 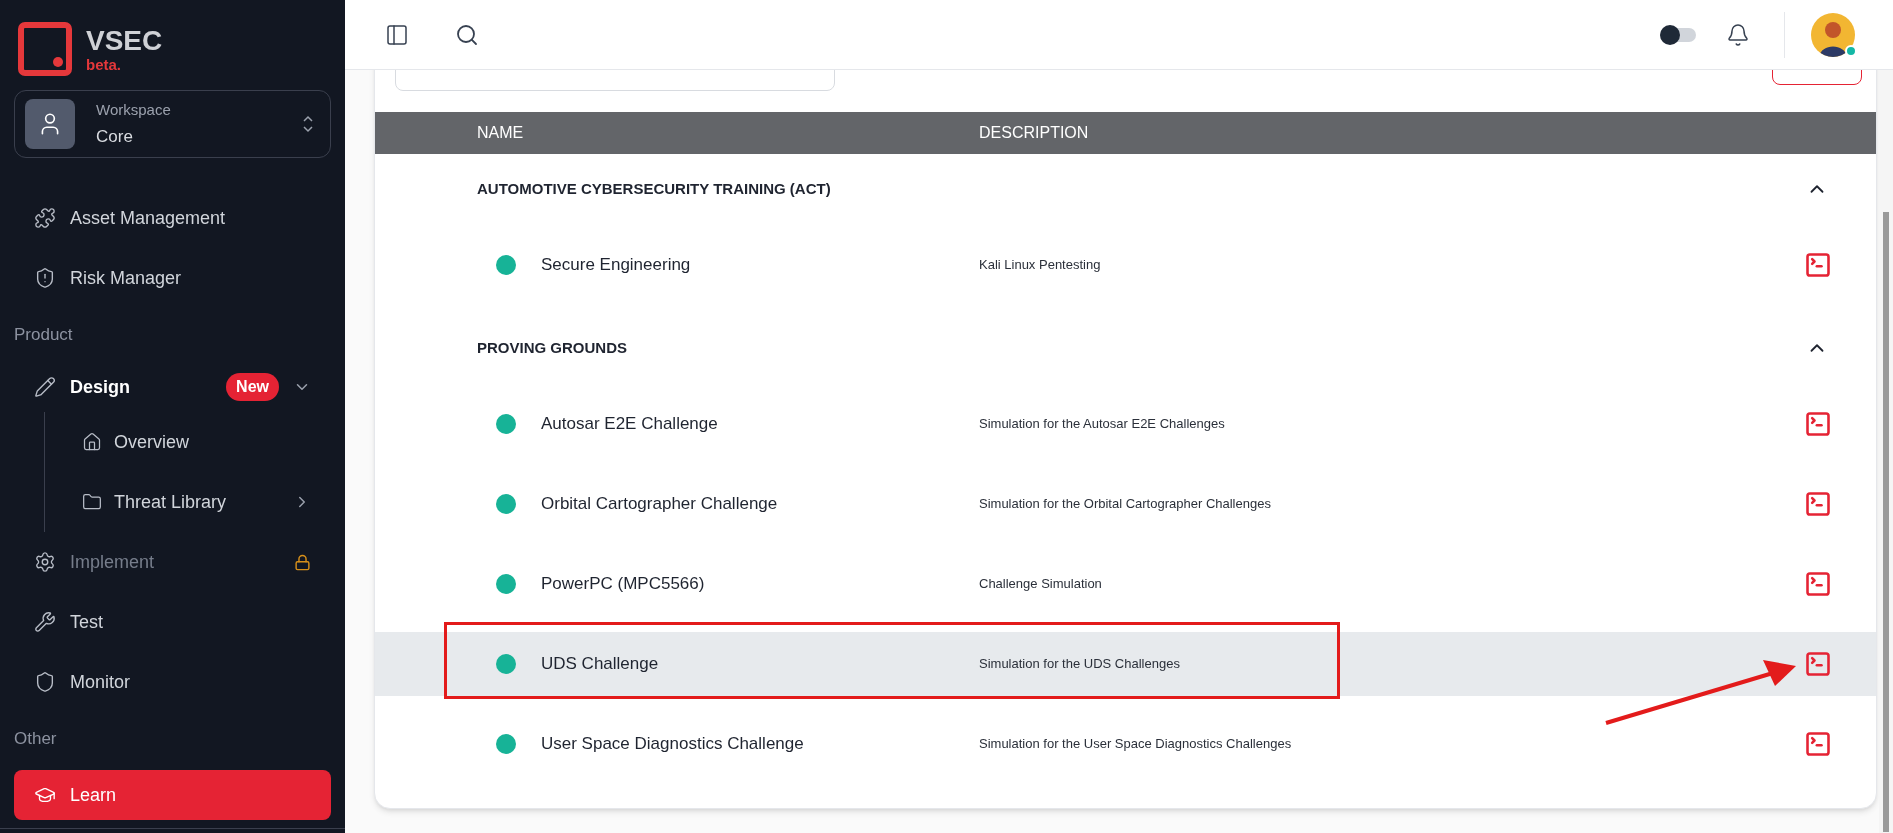 I want to click on challenge-name: Secure Engineering, so click(x=616, y=265).